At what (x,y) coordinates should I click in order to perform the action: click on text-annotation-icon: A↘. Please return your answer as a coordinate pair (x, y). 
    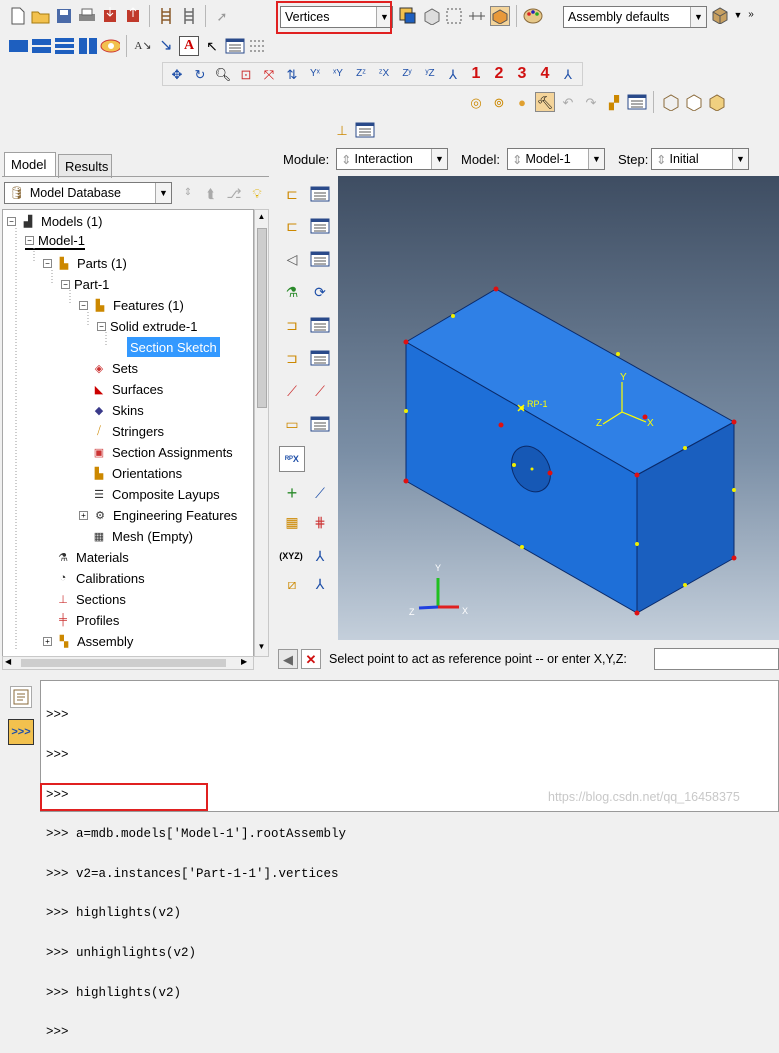
    Looking at the image, I should click on (143, 46).